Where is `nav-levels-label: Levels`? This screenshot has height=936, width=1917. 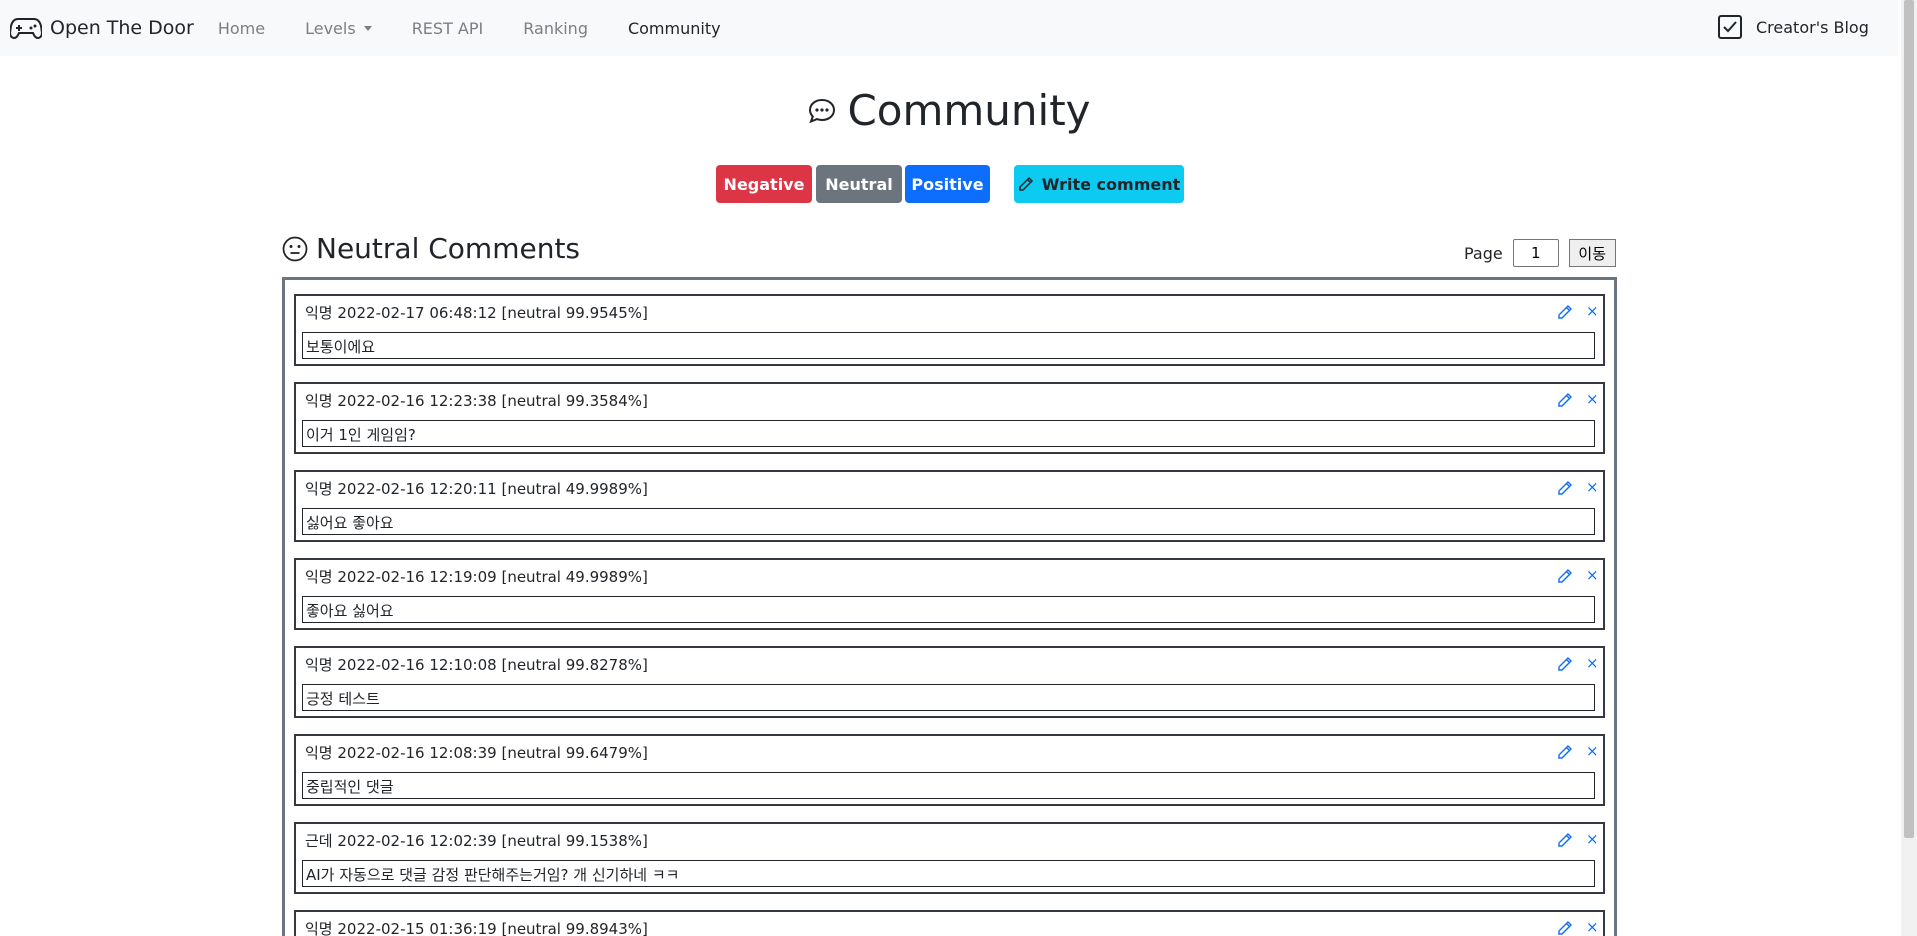 nav-levels-label: Levels is located at coordinates (330, 28).